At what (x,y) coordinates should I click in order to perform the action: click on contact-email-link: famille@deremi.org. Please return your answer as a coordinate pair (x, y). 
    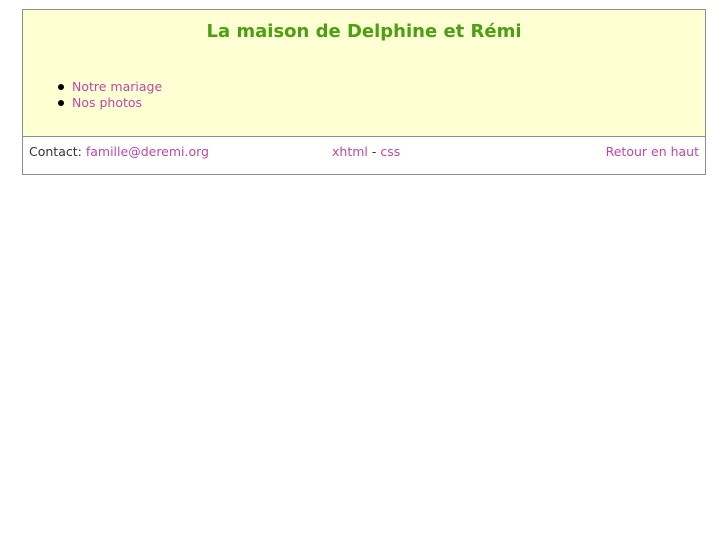
    Looking at the image, I should click on (147, 151).